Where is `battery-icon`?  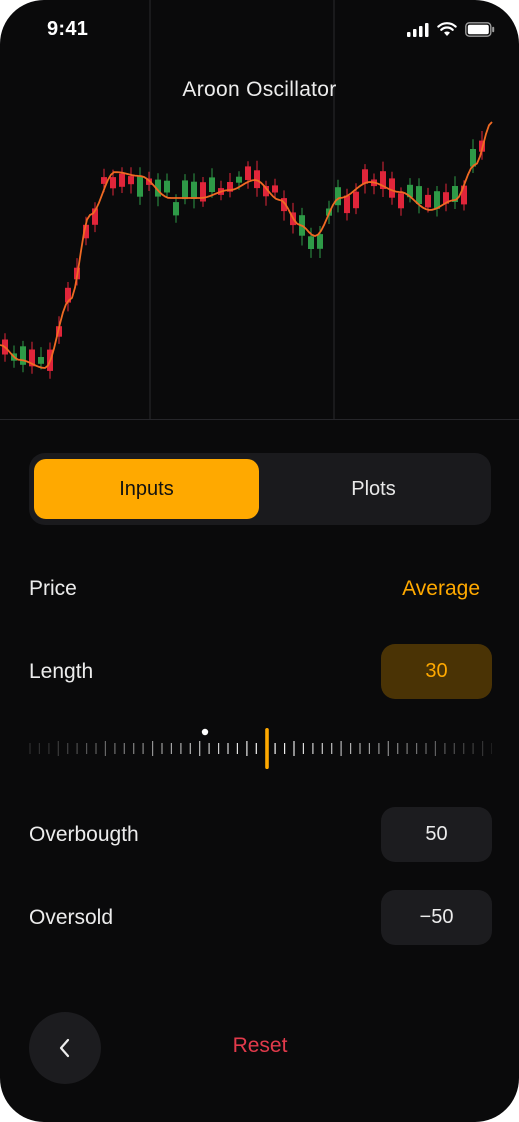
battery-icon is located at coordinates (480, 29).